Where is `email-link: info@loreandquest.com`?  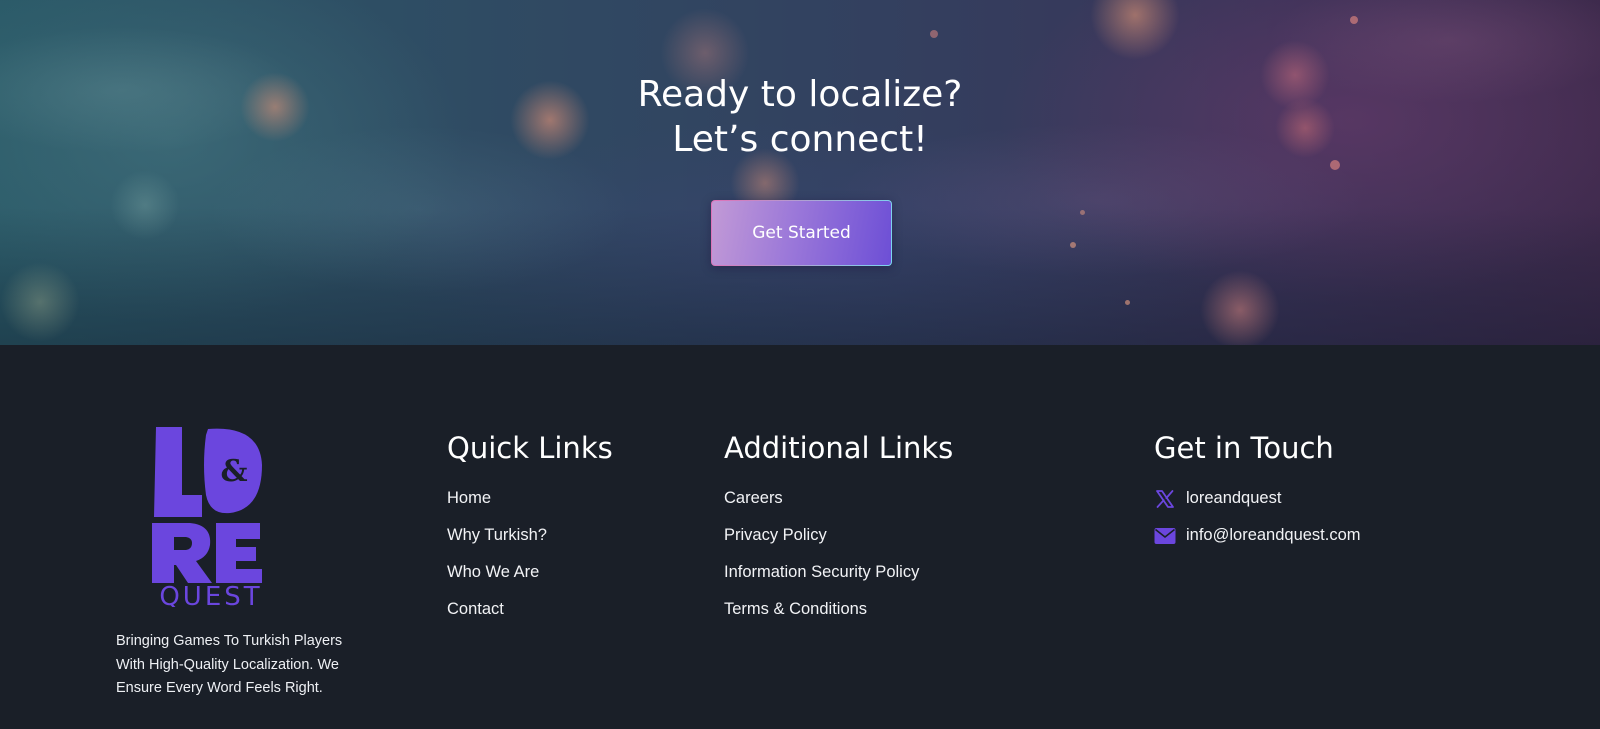
email-link: info@loreandquest.com is located at coordinates (1257, 536).